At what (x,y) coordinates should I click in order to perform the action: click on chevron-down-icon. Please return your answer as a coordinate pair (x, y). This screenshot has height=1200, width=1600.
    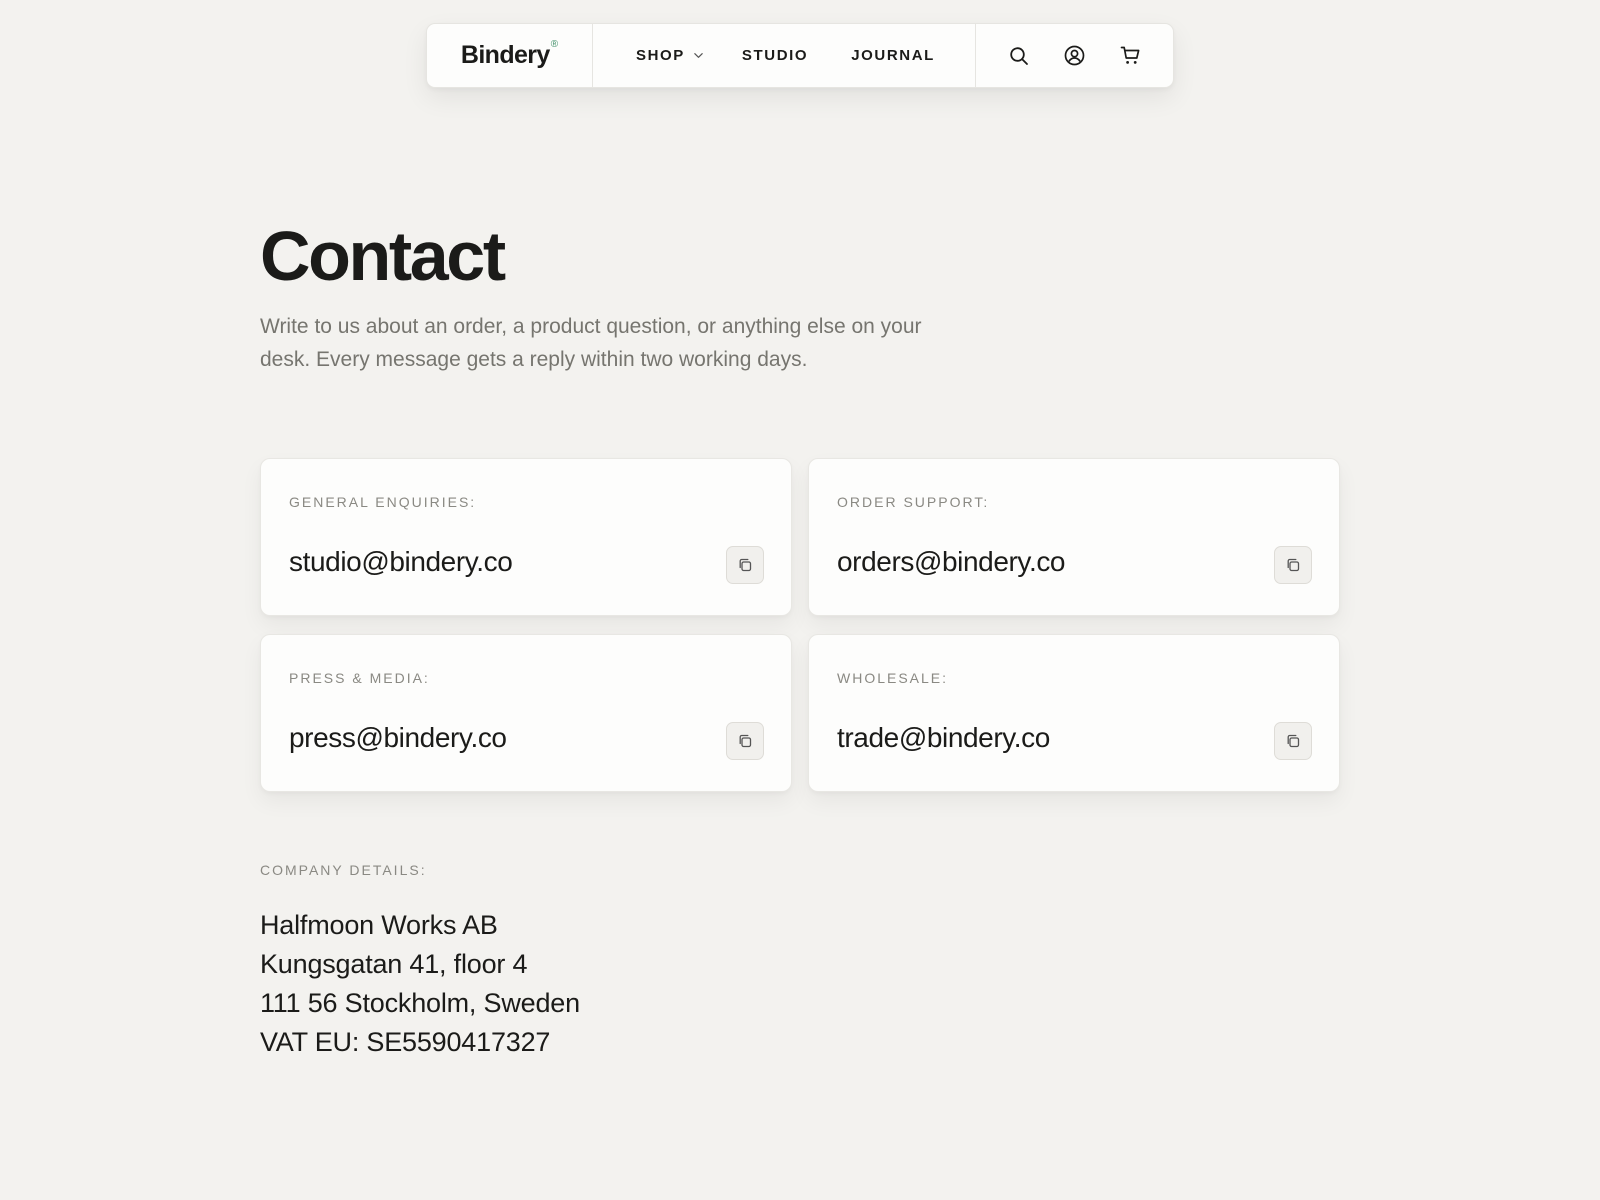
    Looking at the image, I should click on (698, 55).